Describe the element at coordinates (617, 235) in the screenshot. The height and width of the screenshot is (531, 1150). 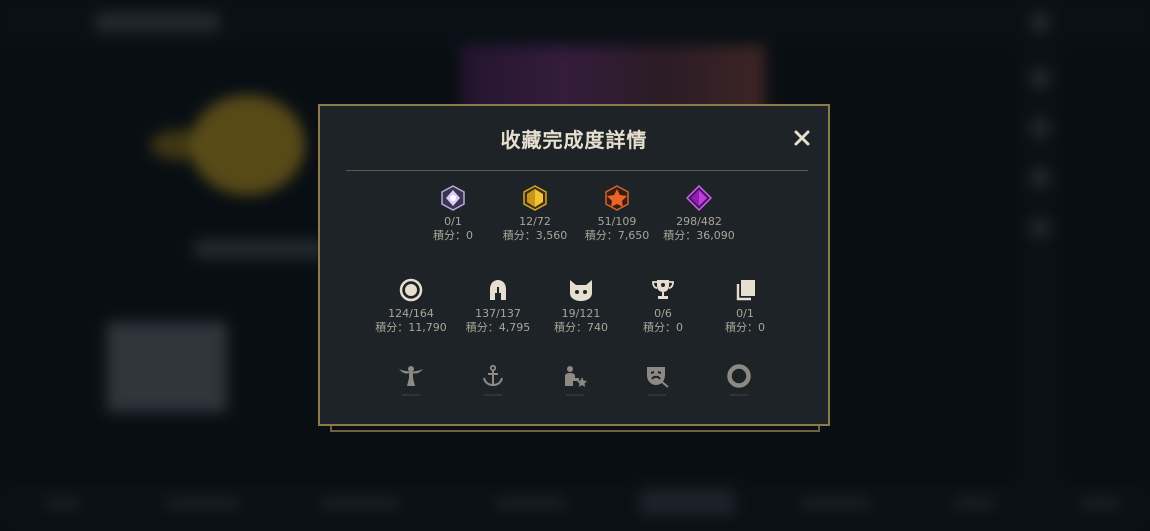
I see `stat-score: 積分：7,650` at that location.